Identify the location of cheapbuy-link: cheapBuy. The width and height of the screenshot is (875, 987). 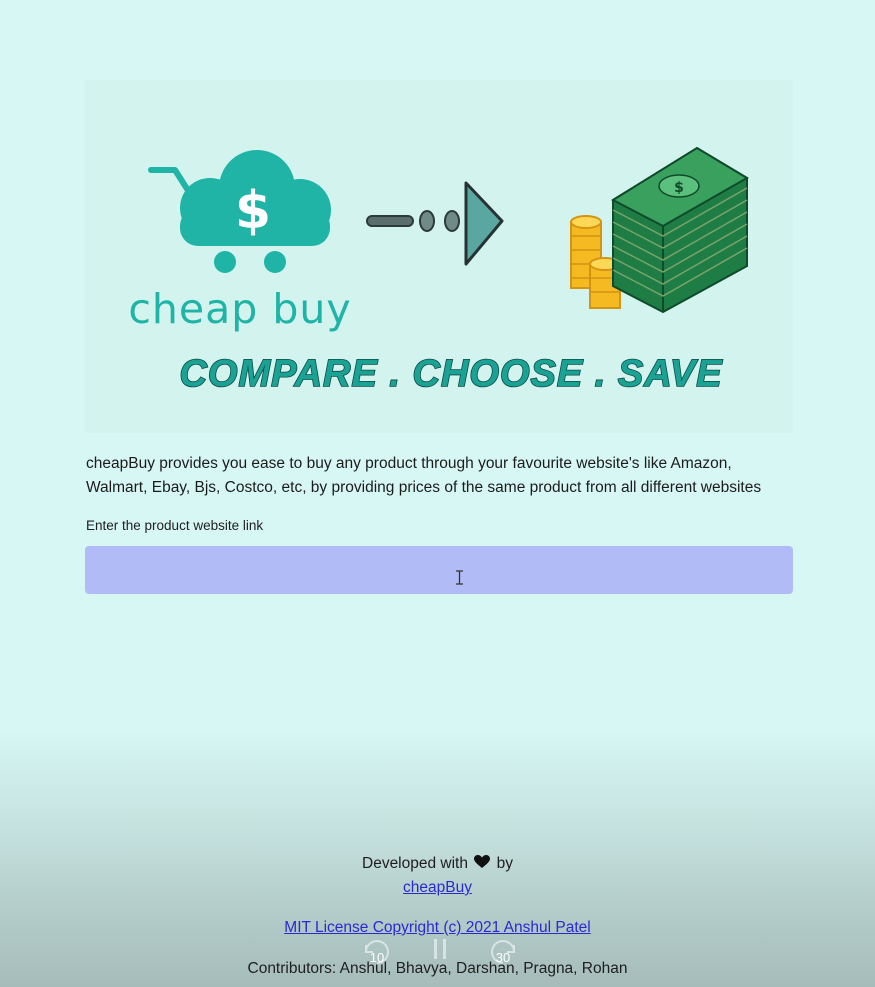
(437, 887).